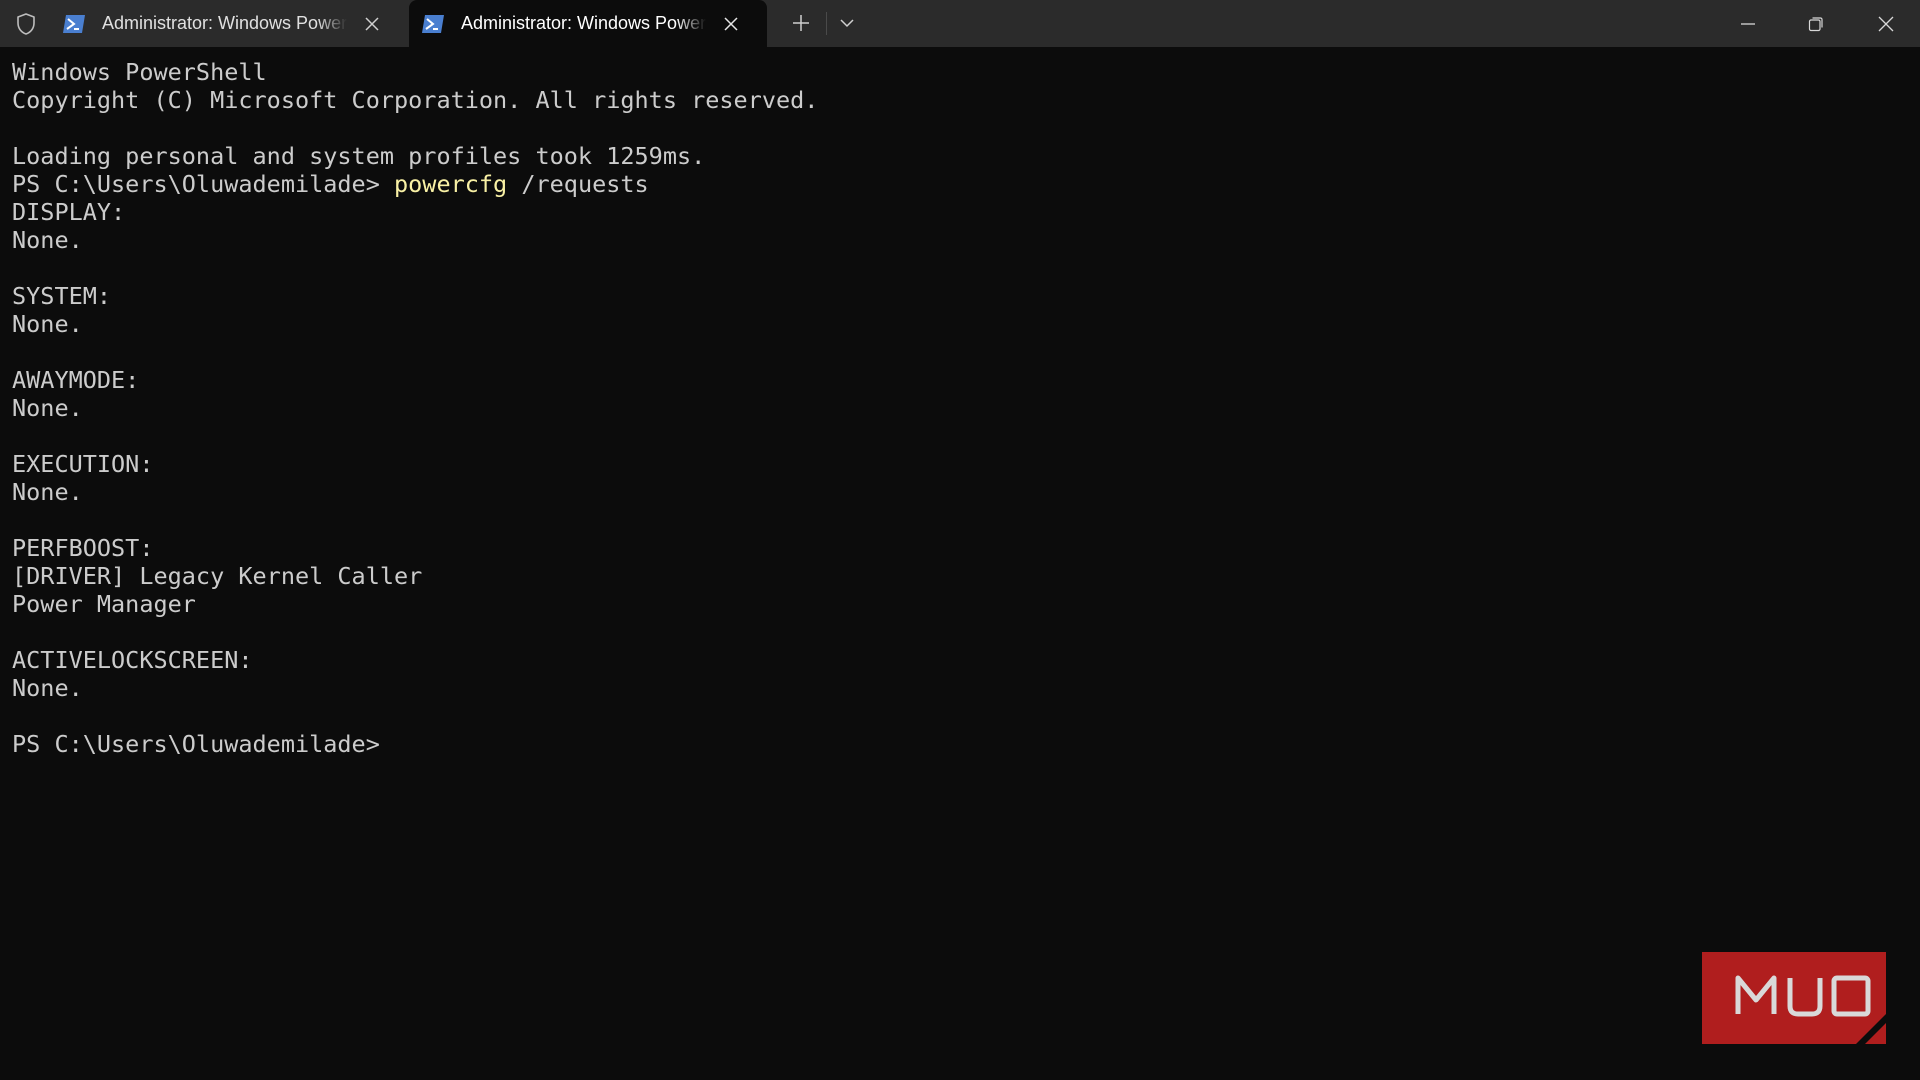 Image resolution: width=1920 pixels, height=1080 pixels. I want to click on section-heading: SYSTEM:, so click(62, 296).